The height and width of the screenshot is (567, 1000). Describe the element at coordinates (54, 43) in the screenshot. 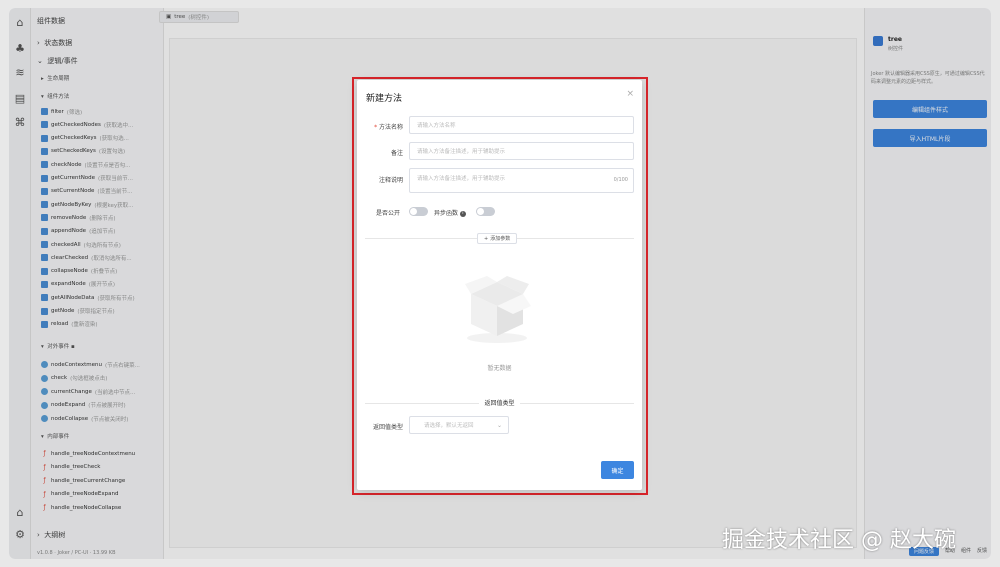

I see `state-section: › 状态数据` at that location.